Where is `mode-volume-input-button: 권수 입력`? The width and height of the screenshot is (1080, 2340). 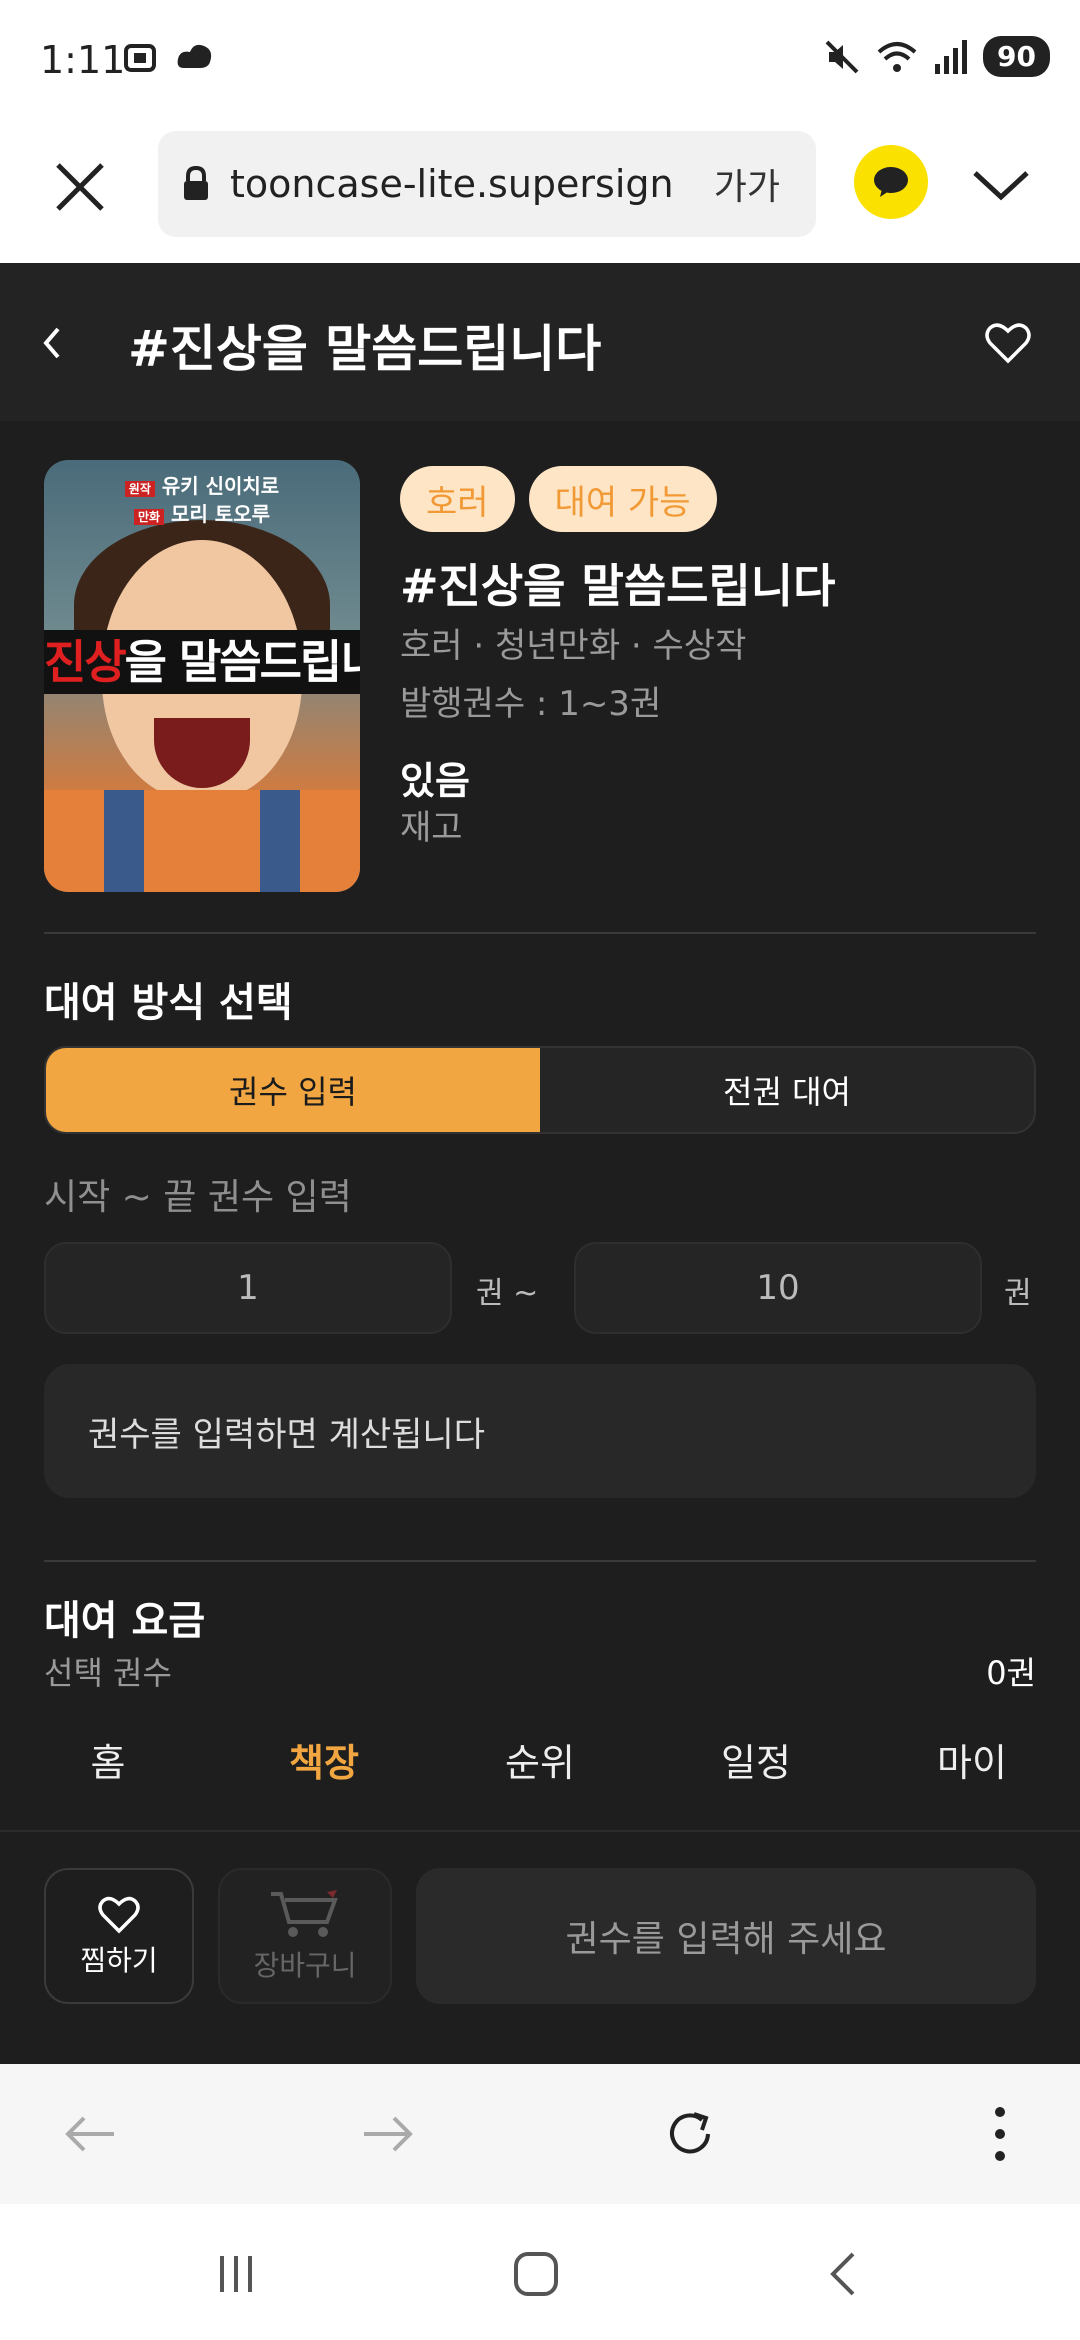 mode-volume-input-button: 권수 입력 is located at coordinates (293, 1090).